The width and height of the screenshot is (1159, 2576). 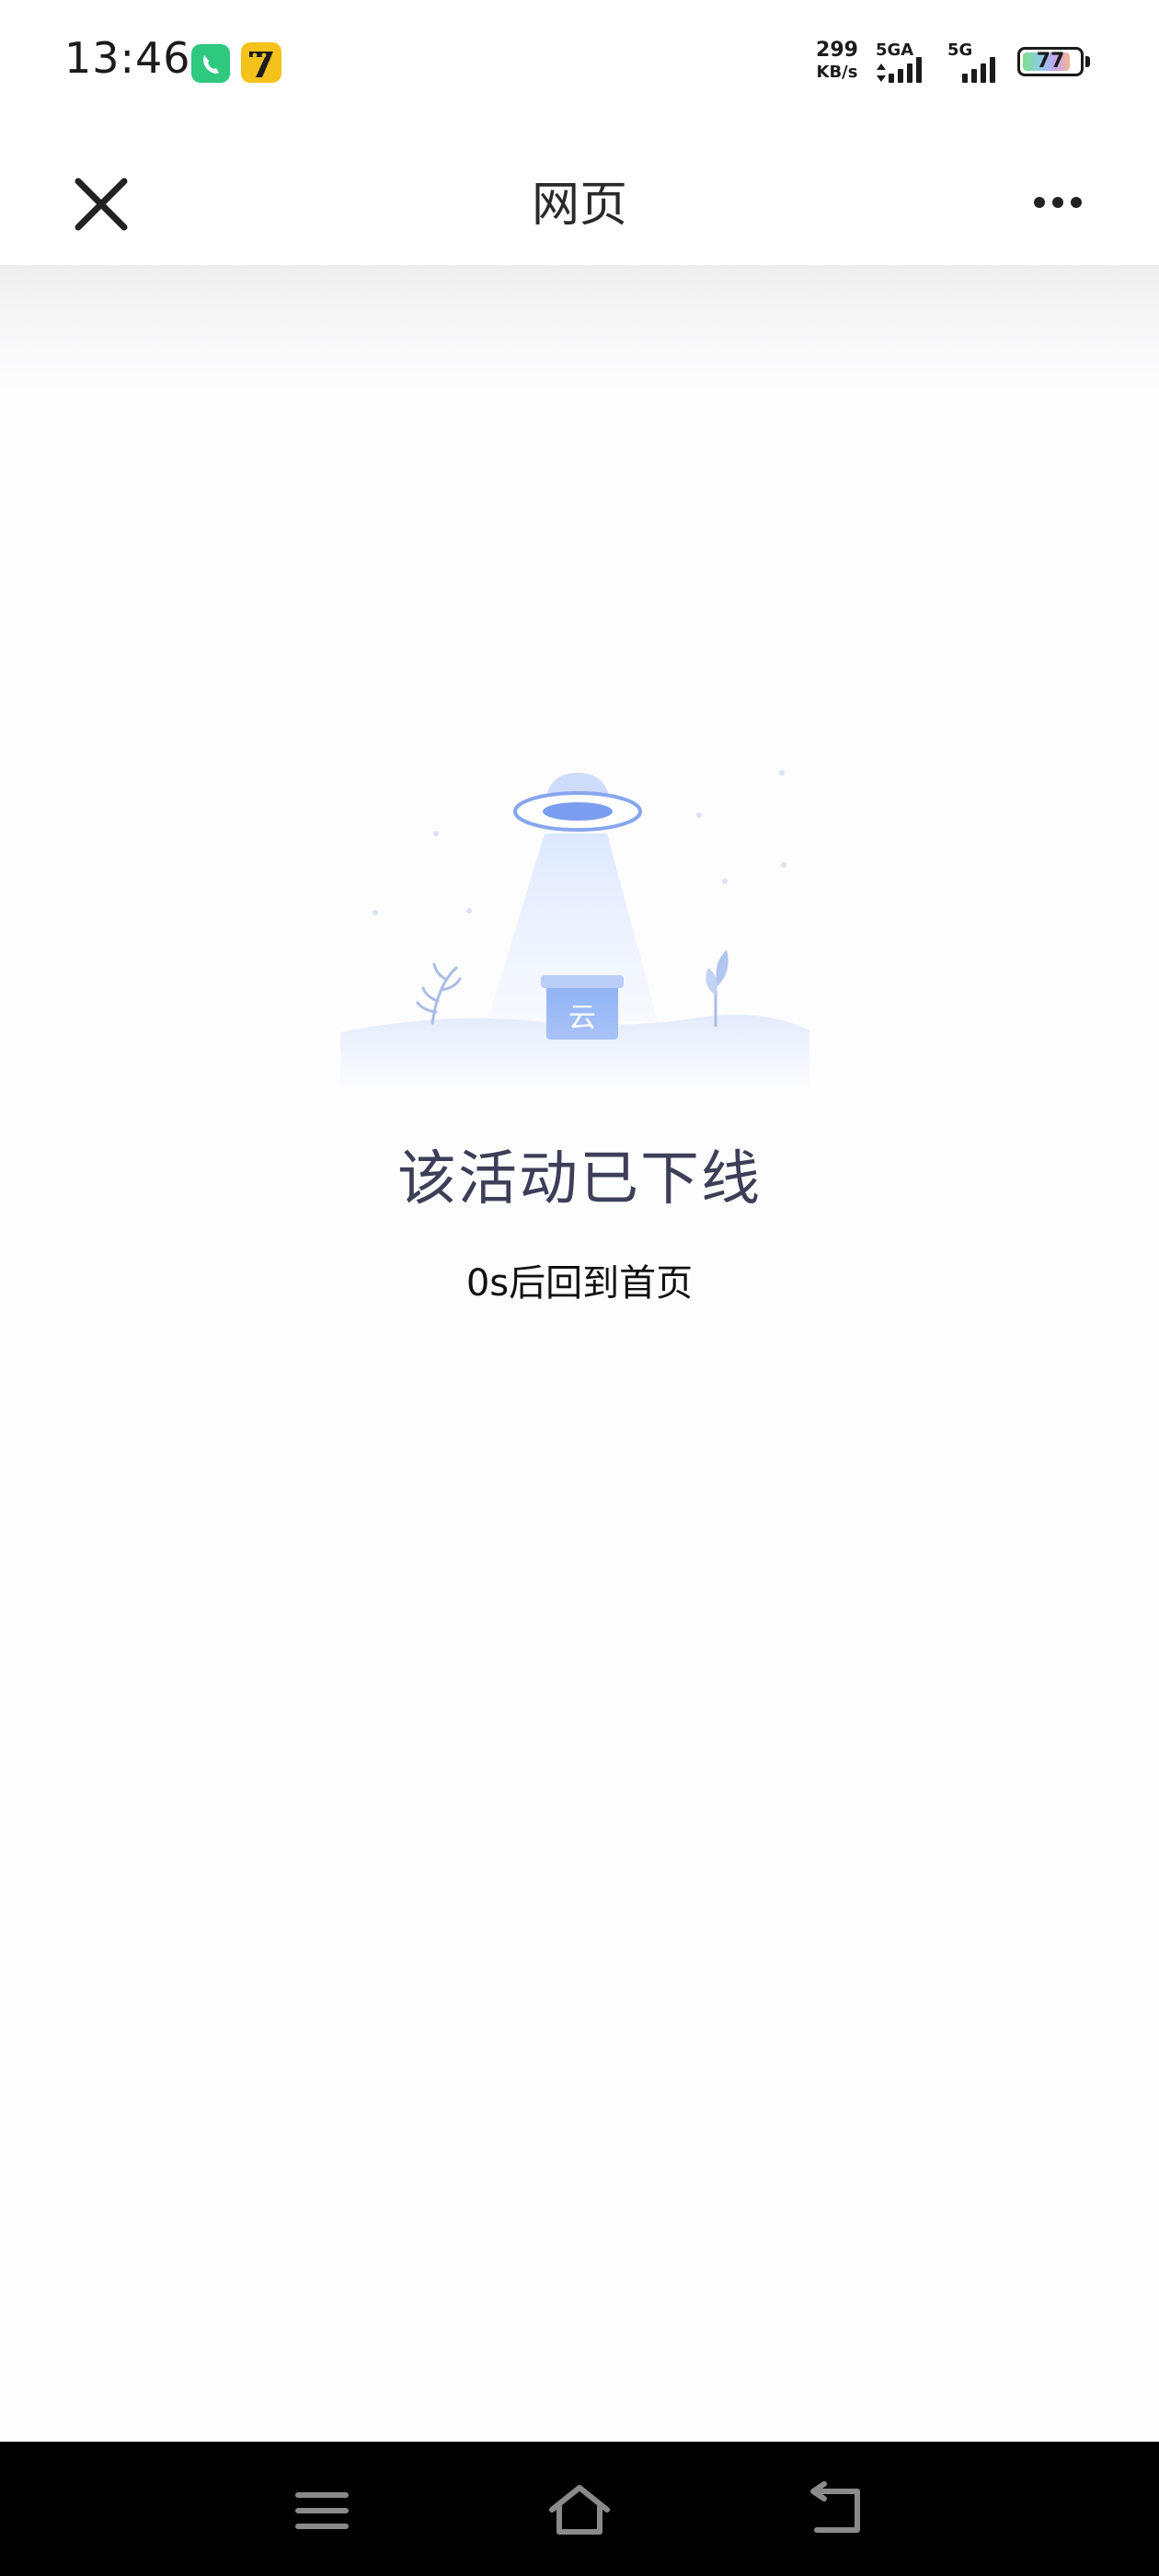 I want to click on menu-button, so click(x=322, y=2510).